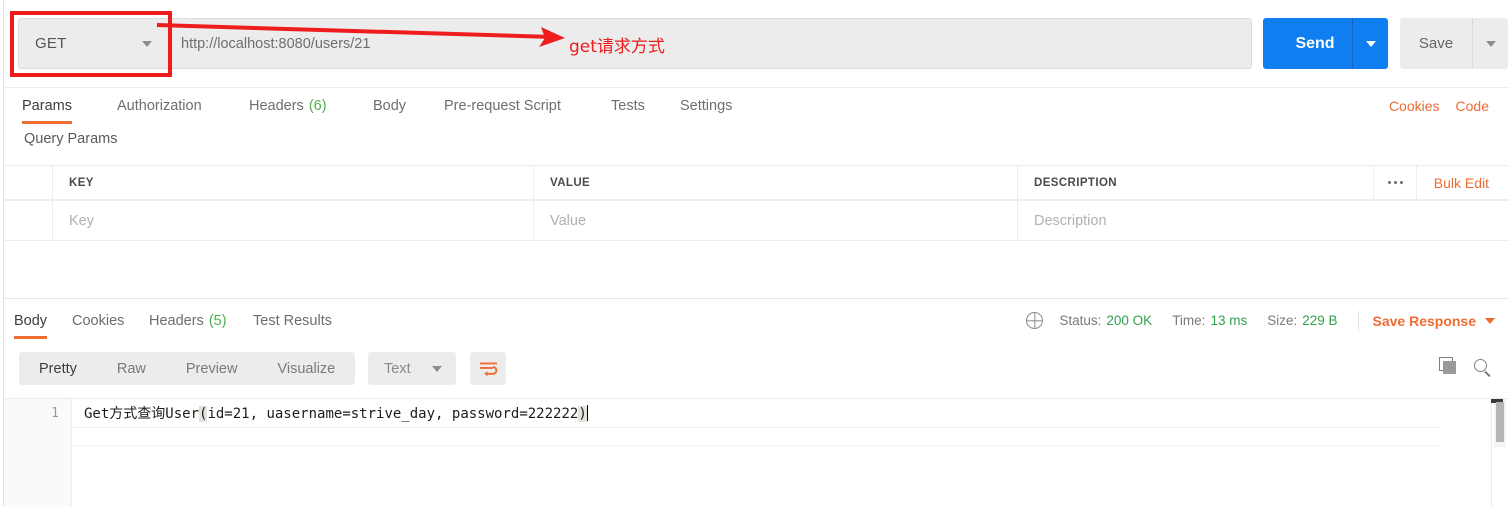  Describe the element at coordinates (1392, 182) in the screenshot. I see `more-options-icon` at that location.